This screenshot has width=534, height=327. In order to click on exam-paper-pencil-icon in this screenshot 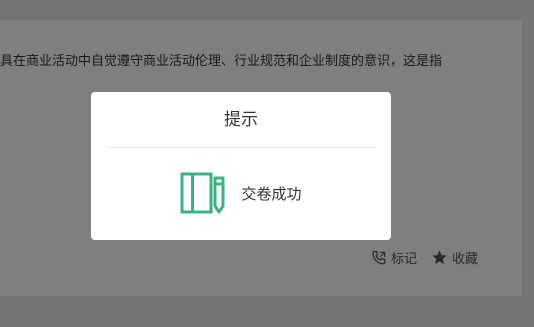, I will do `click(203, 193)`.